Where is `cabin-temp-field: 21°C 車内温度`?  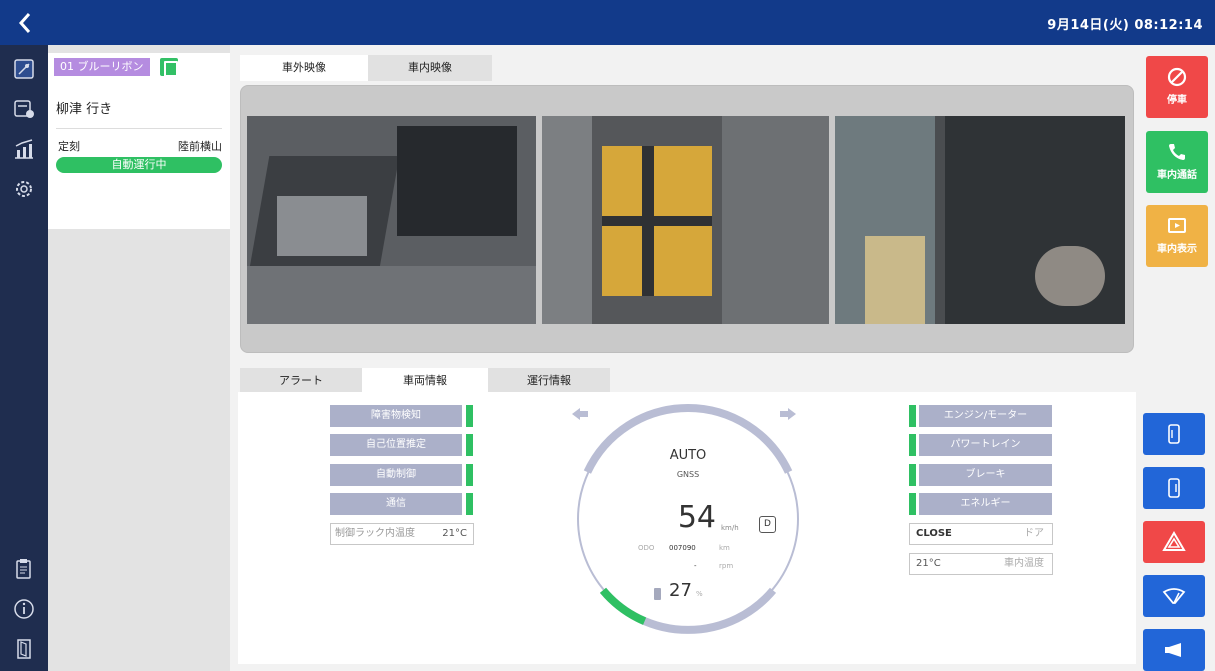 cabin-temp-field: 21°C 車内温度 is located at coordinates (981, 564).